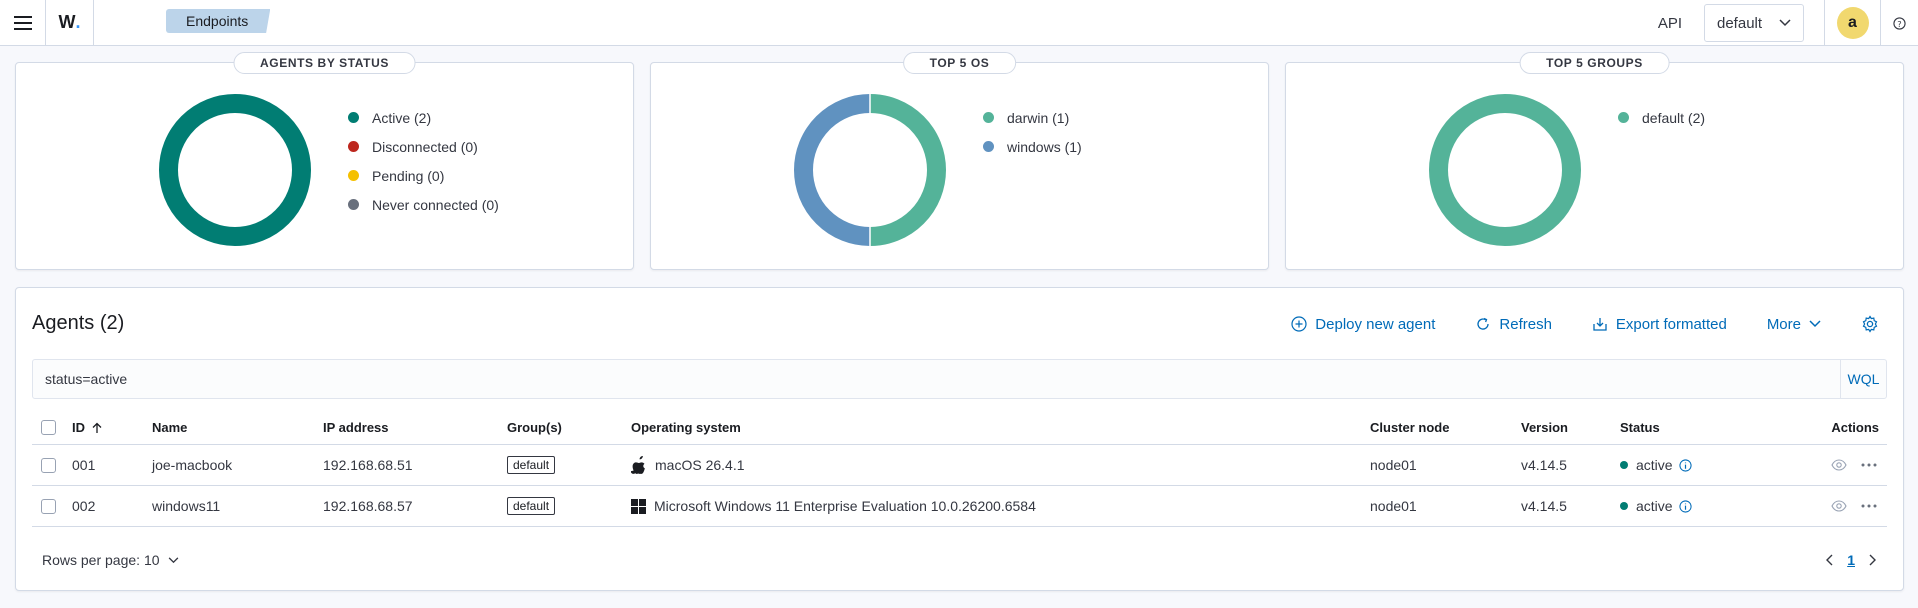  I want to click on legend-item-windows: windows (1), so click(1032, 146).